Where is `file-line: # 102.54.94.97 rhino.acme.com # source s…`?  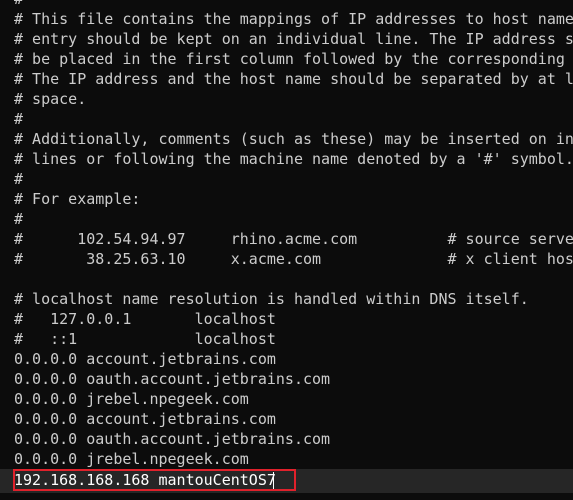
file-line: # 102.54.94.97 rhino.acme.com # source s… is located at coordinates (293, 239).